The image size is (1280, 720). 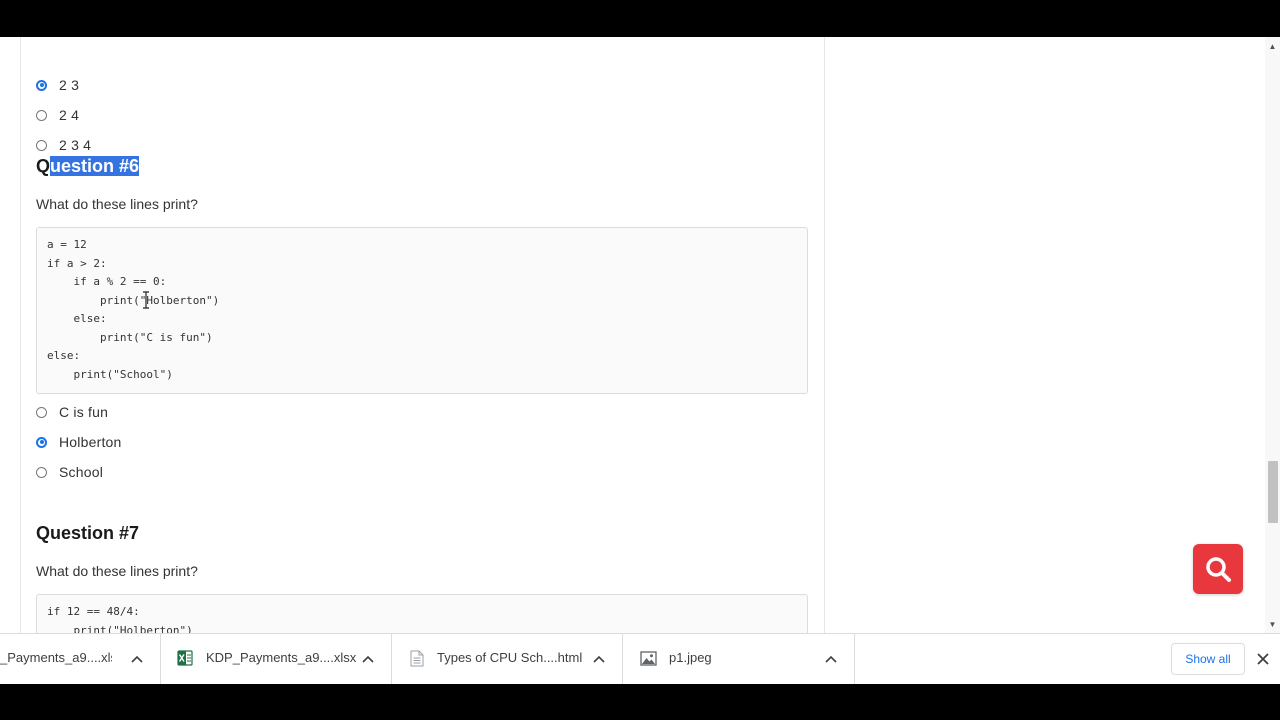 I want to click on option-label: 2 4, so click(x=69, y=115).